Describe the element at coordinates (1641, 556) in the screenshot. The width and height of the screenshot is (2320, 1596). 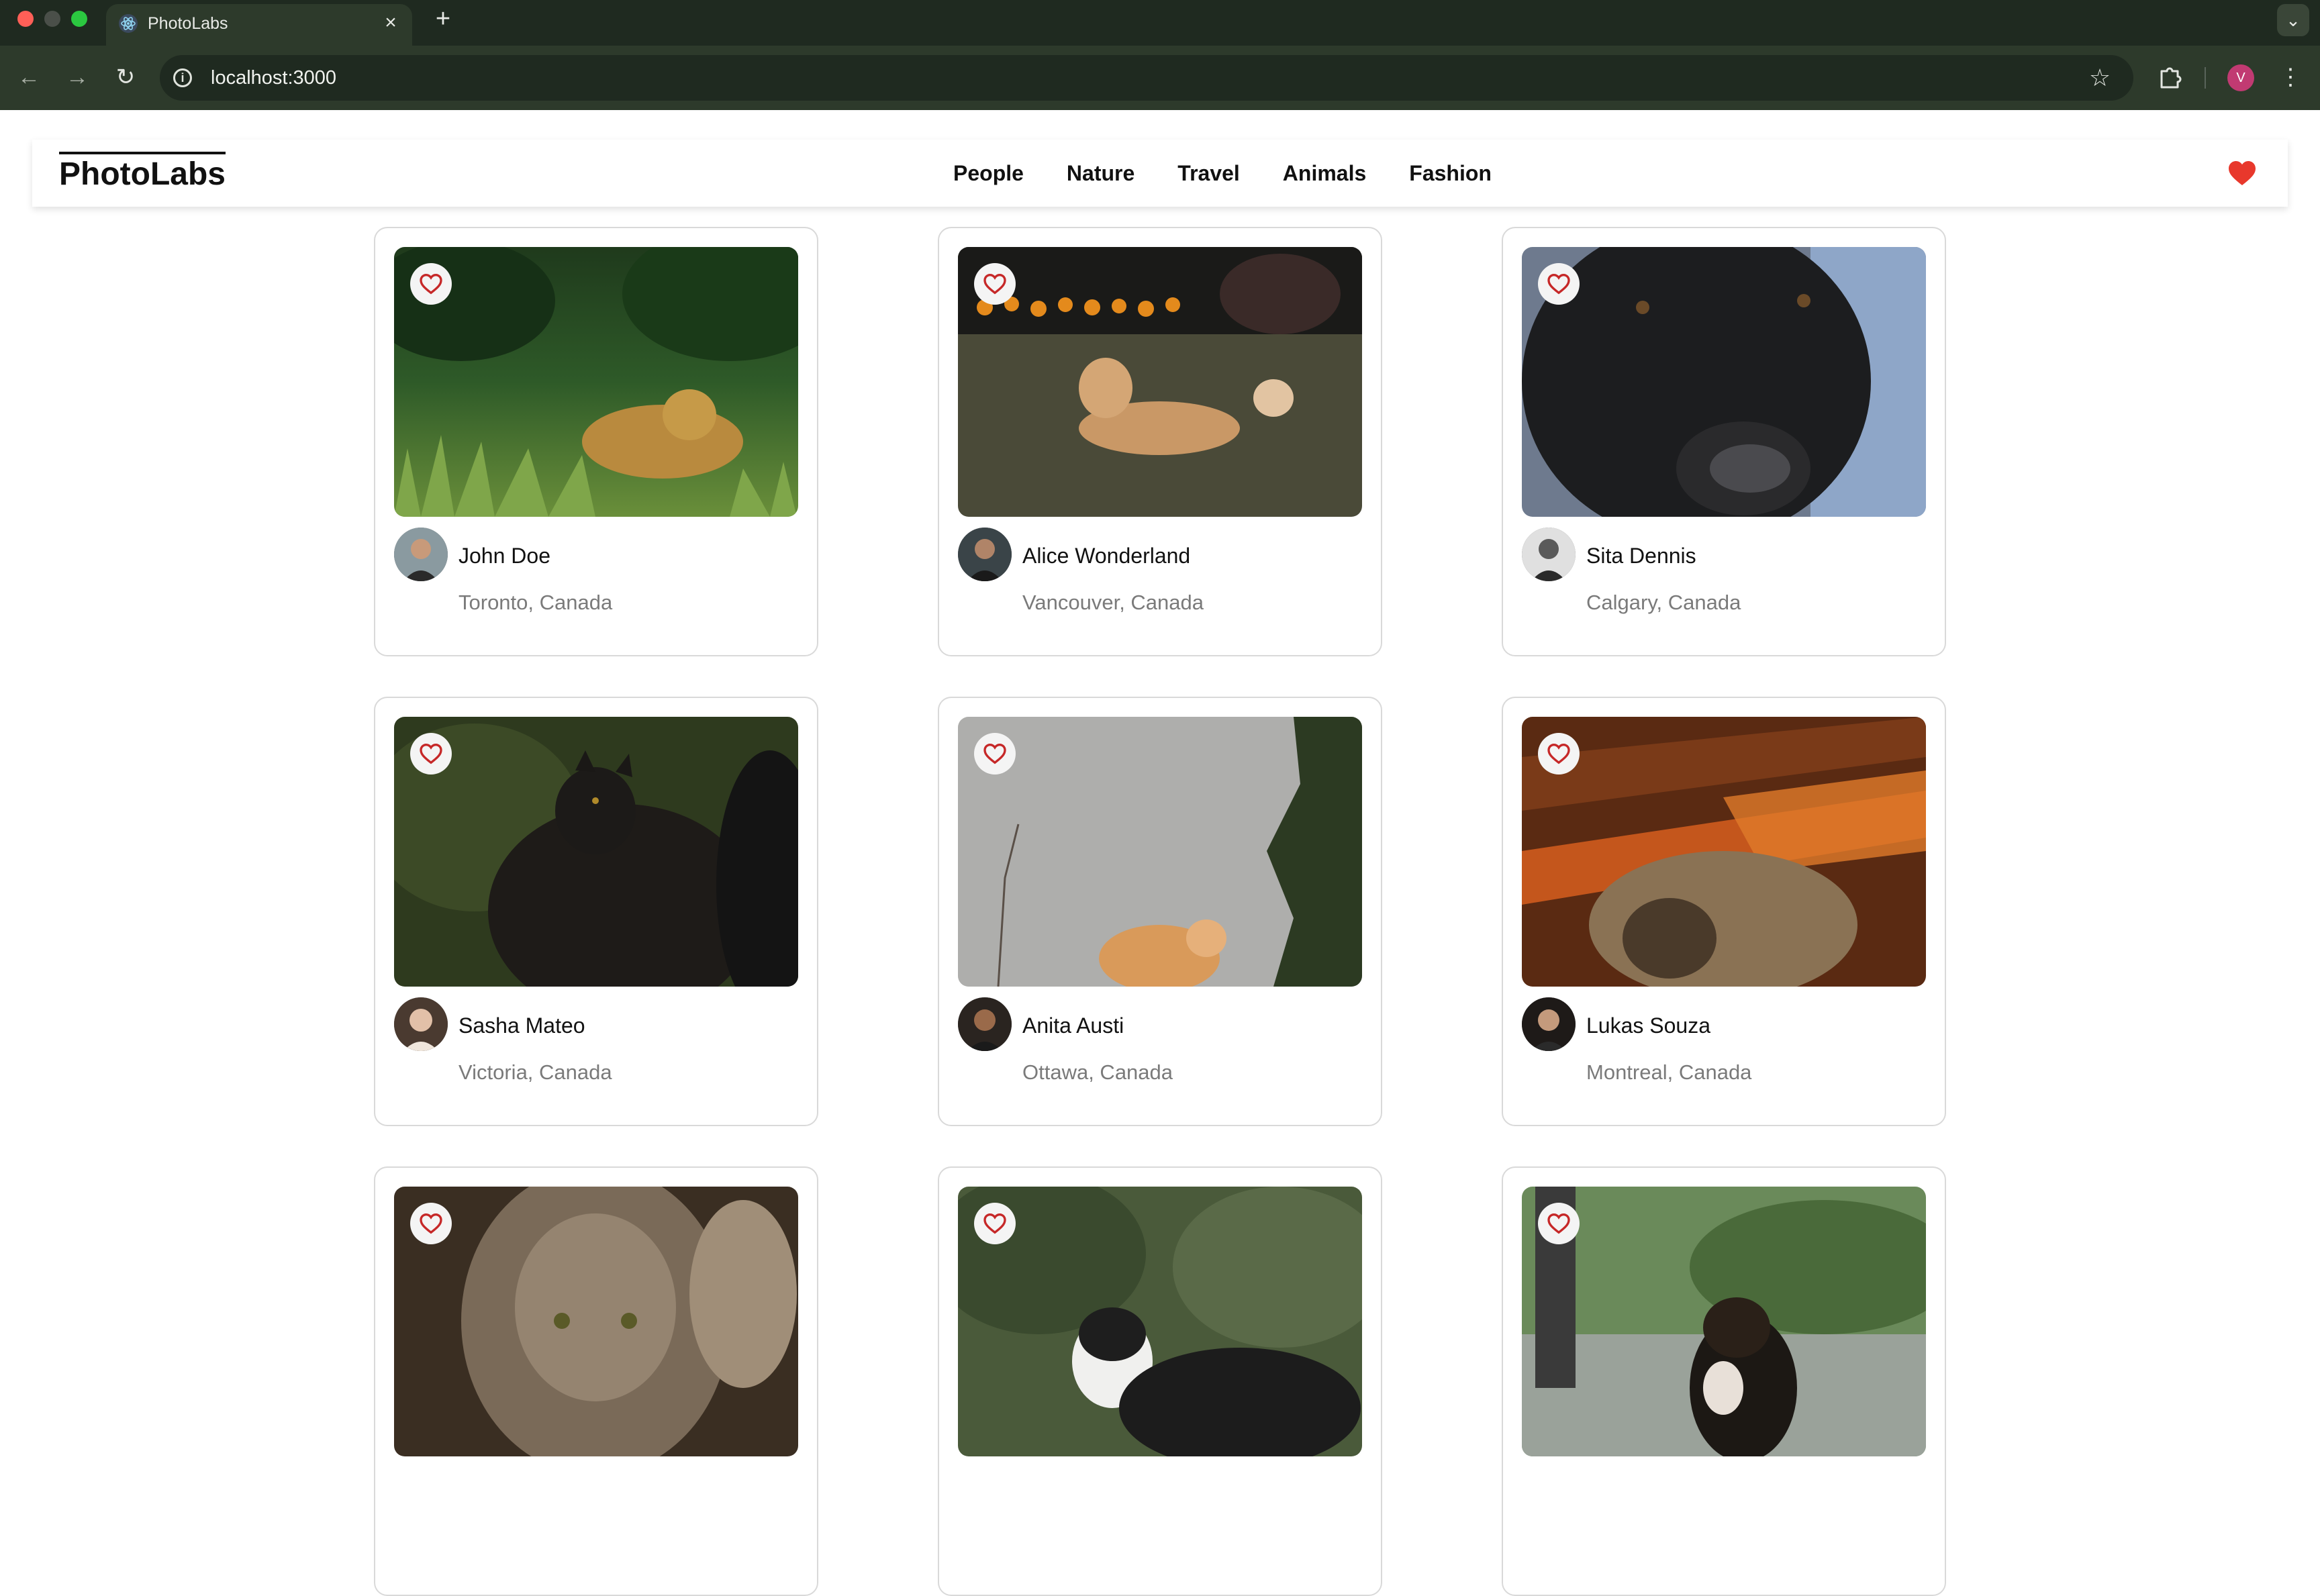
I see `user-name: Sita Dennis` at that location.